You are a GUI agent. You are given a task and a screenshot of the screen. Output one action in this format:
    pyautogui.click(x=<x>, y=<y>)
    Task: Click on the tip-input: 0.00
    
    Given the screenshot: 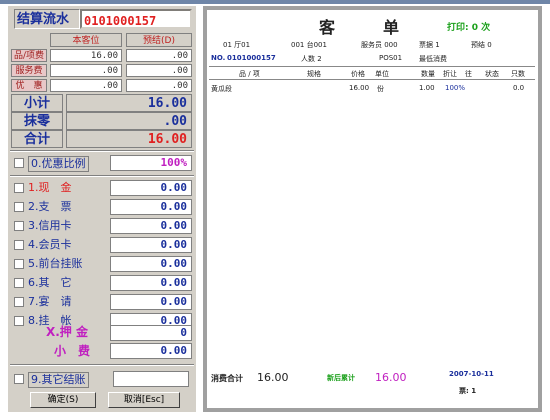 What is the action you would take?
    pyautogui.click(x=151, y=351)
    